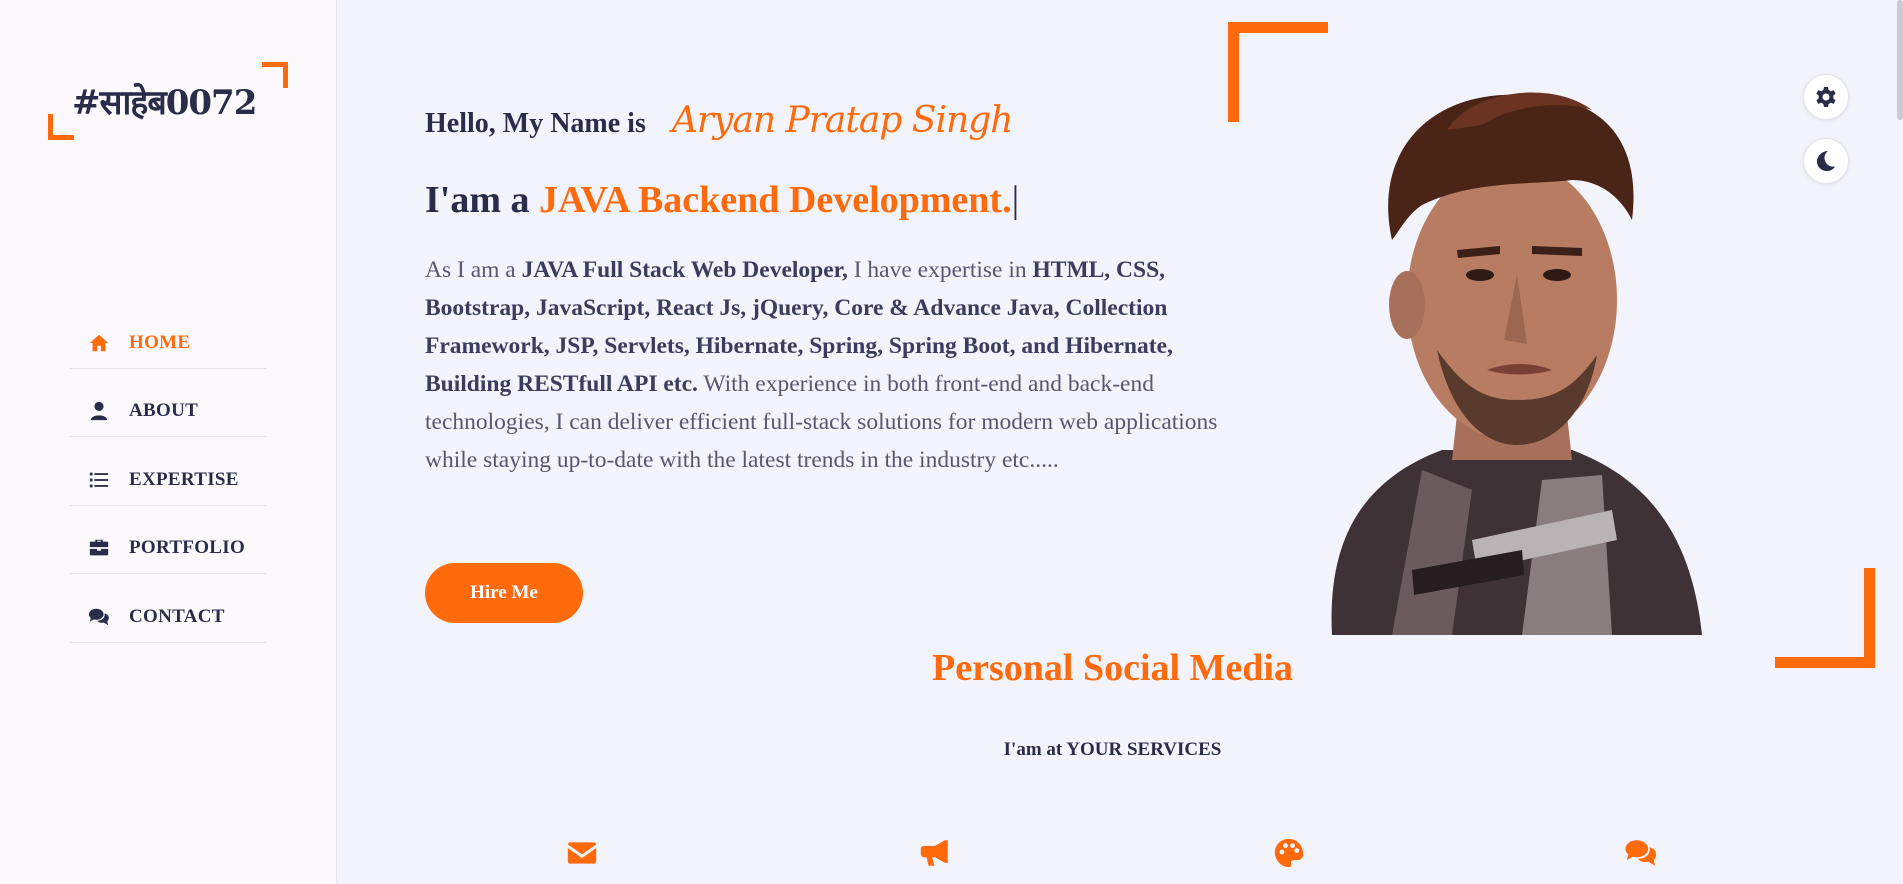 Image resolution: width=1903 pixels, height=884 pixels. I want to click on service-email, so click(582, 853).